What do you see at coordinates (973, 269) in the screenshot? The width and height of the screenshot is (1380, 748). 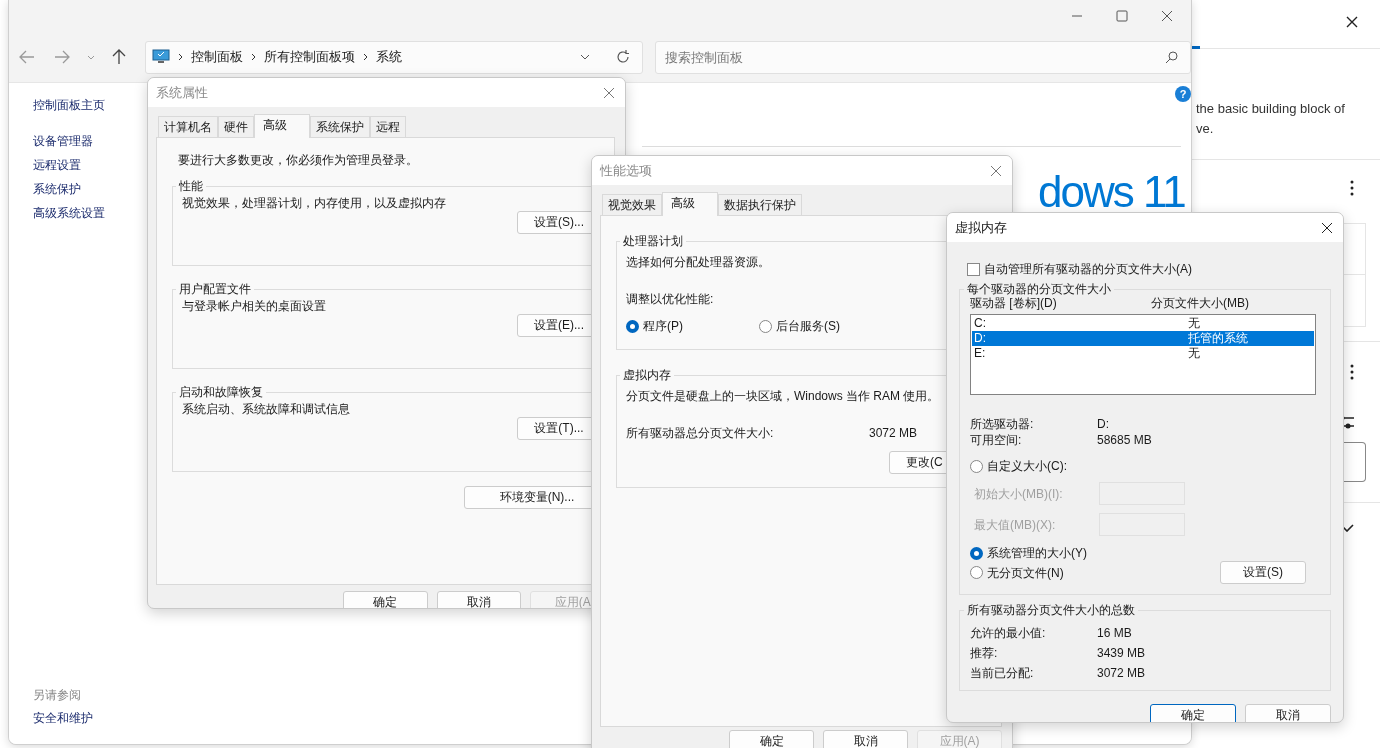 I see `checkbox` at bounding box center [973, 269].